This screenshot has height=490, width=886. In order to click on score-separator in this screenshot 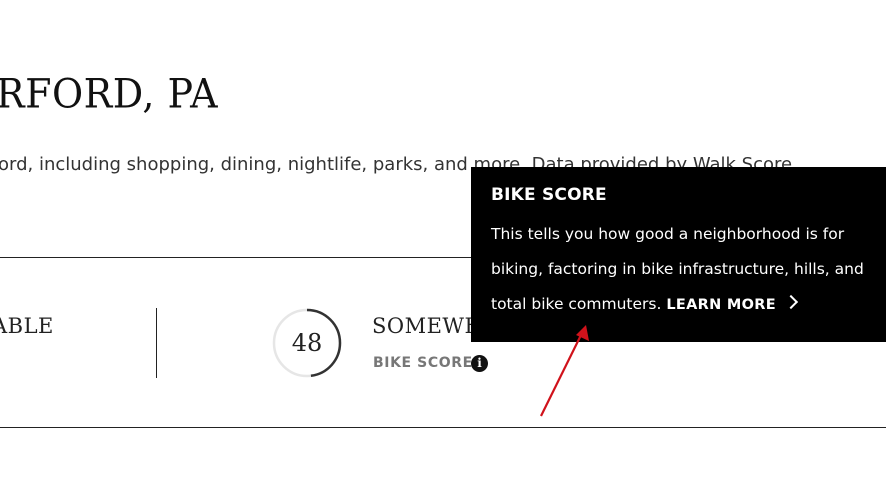, I will do `click(156, 343)`.